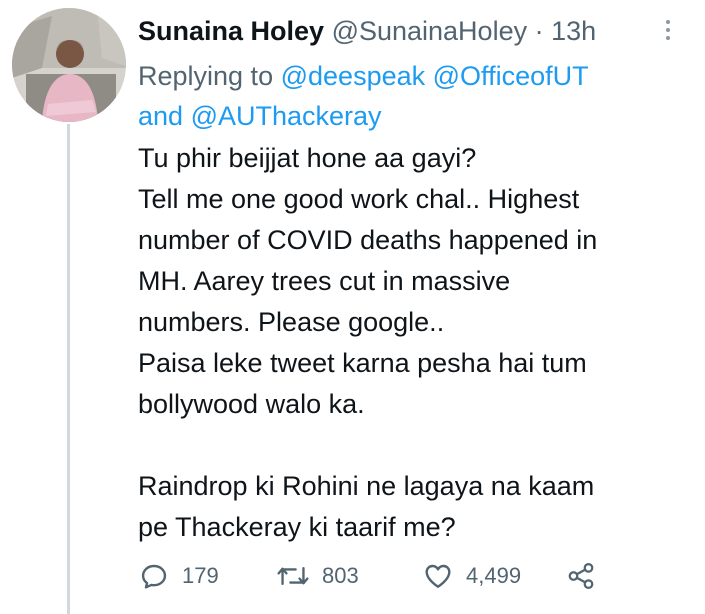  What do you see at coordinates (438, 576) in the screenshot?
I see `heart-icon` at bounding box center [438, 576].